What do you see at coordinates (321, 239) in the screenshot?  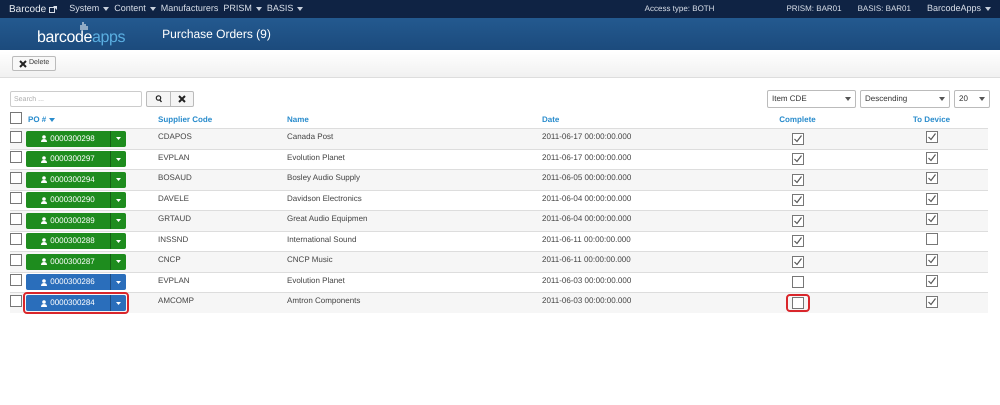 I see `supplier-name: International Sound` at bounding box center [321, 239].